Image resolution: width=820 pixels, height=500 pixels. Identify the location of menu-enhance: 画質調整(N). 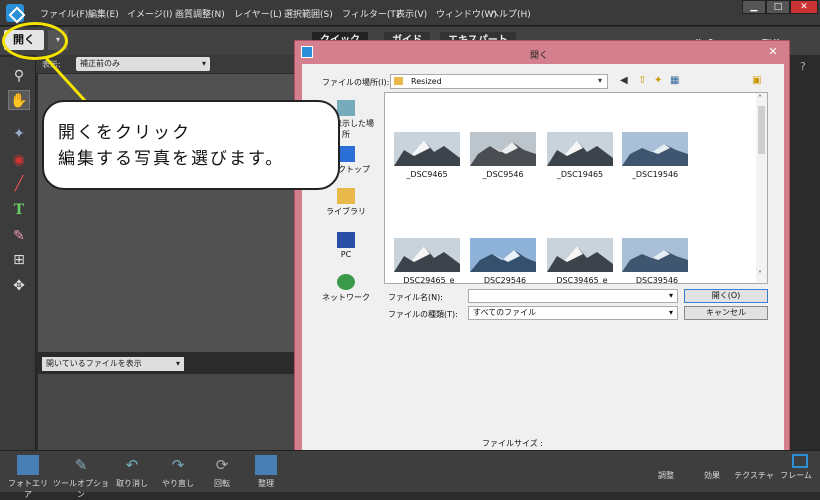
(200, 13).